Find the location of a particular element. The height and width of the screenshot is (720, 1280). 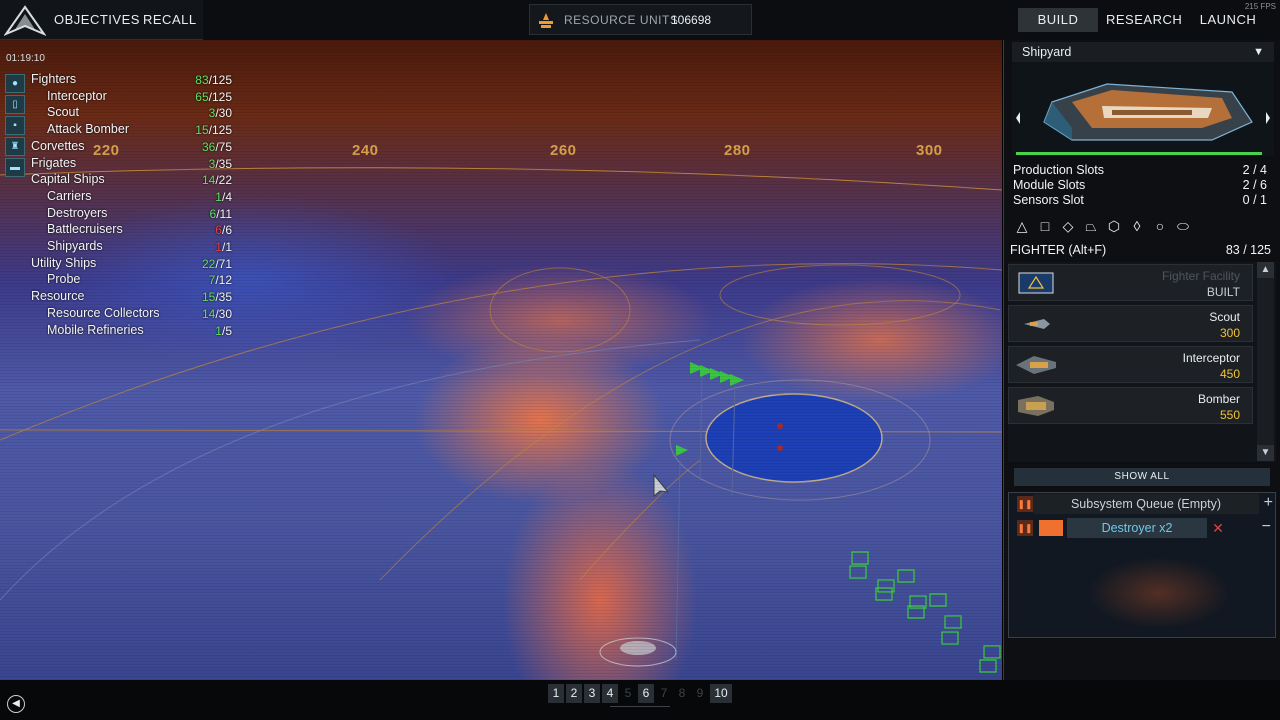

fleet-row: Mobile Refineries 1/5 is located at coordinates (120, 331).